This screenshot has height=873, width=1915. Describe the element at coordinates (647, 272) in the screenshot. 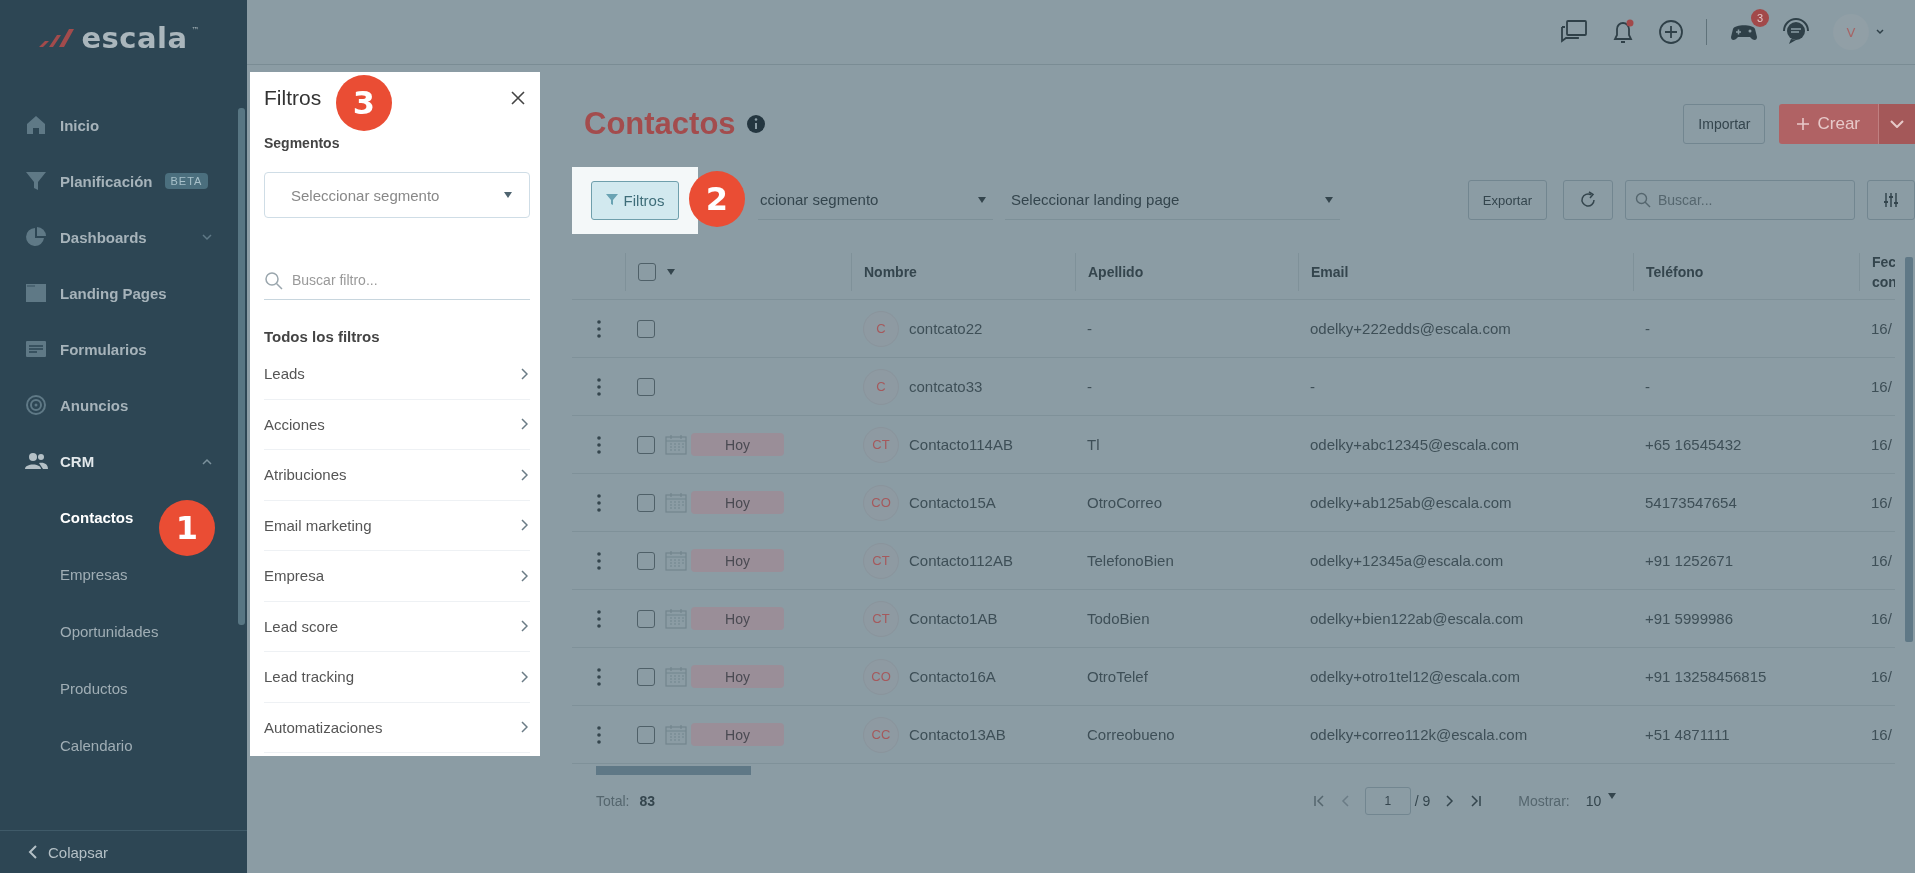

I see `select-all-checkbox` at that location.